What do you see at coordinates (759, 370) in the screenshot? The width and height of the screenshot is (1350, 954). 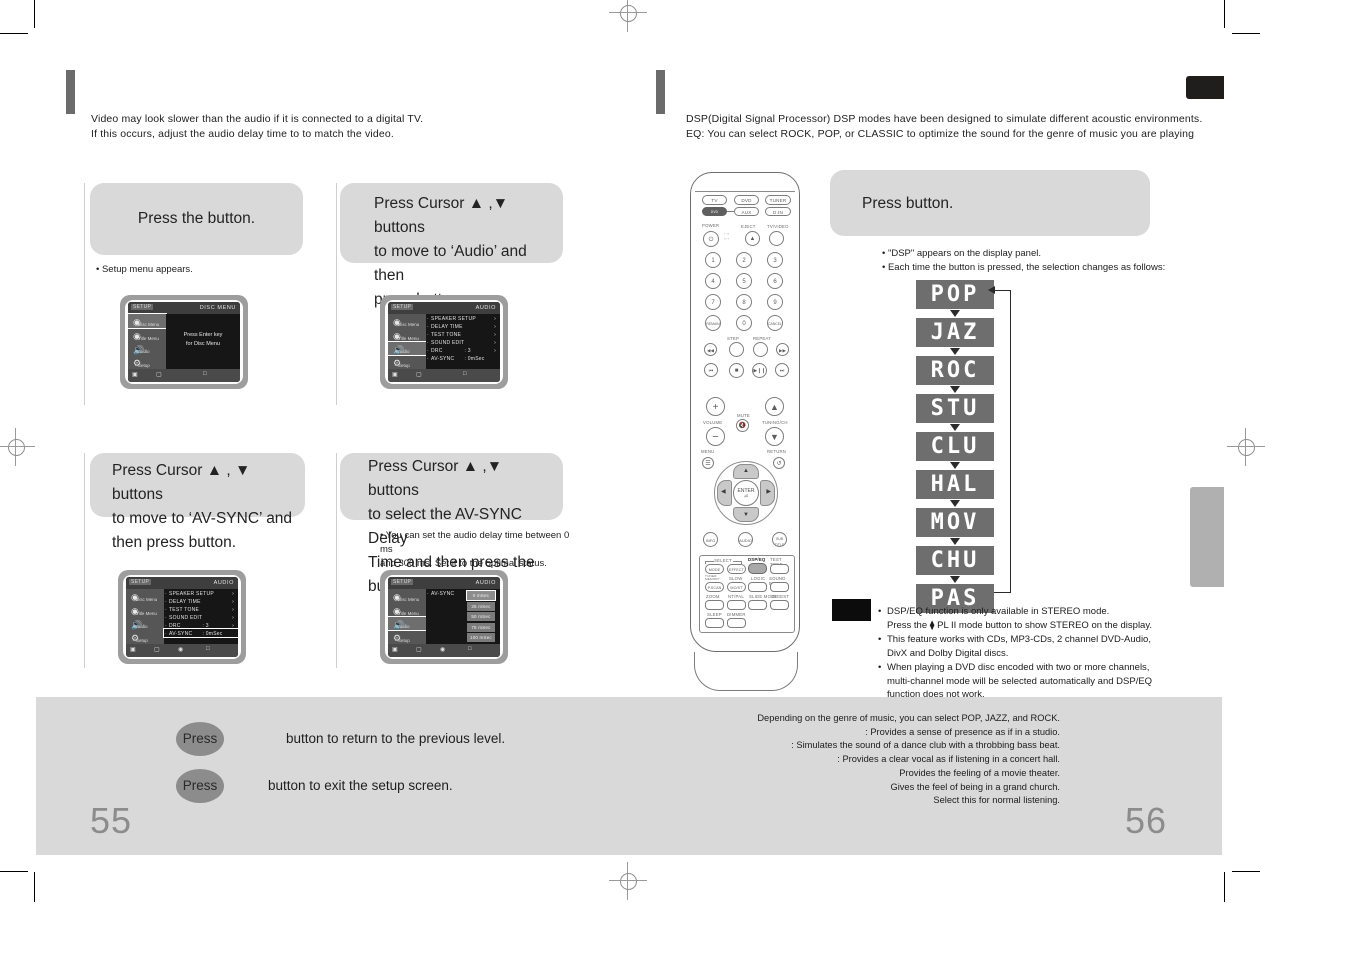 I see `remote-button-play-pause: ▶❙❙` at bounding box center [759, 370].